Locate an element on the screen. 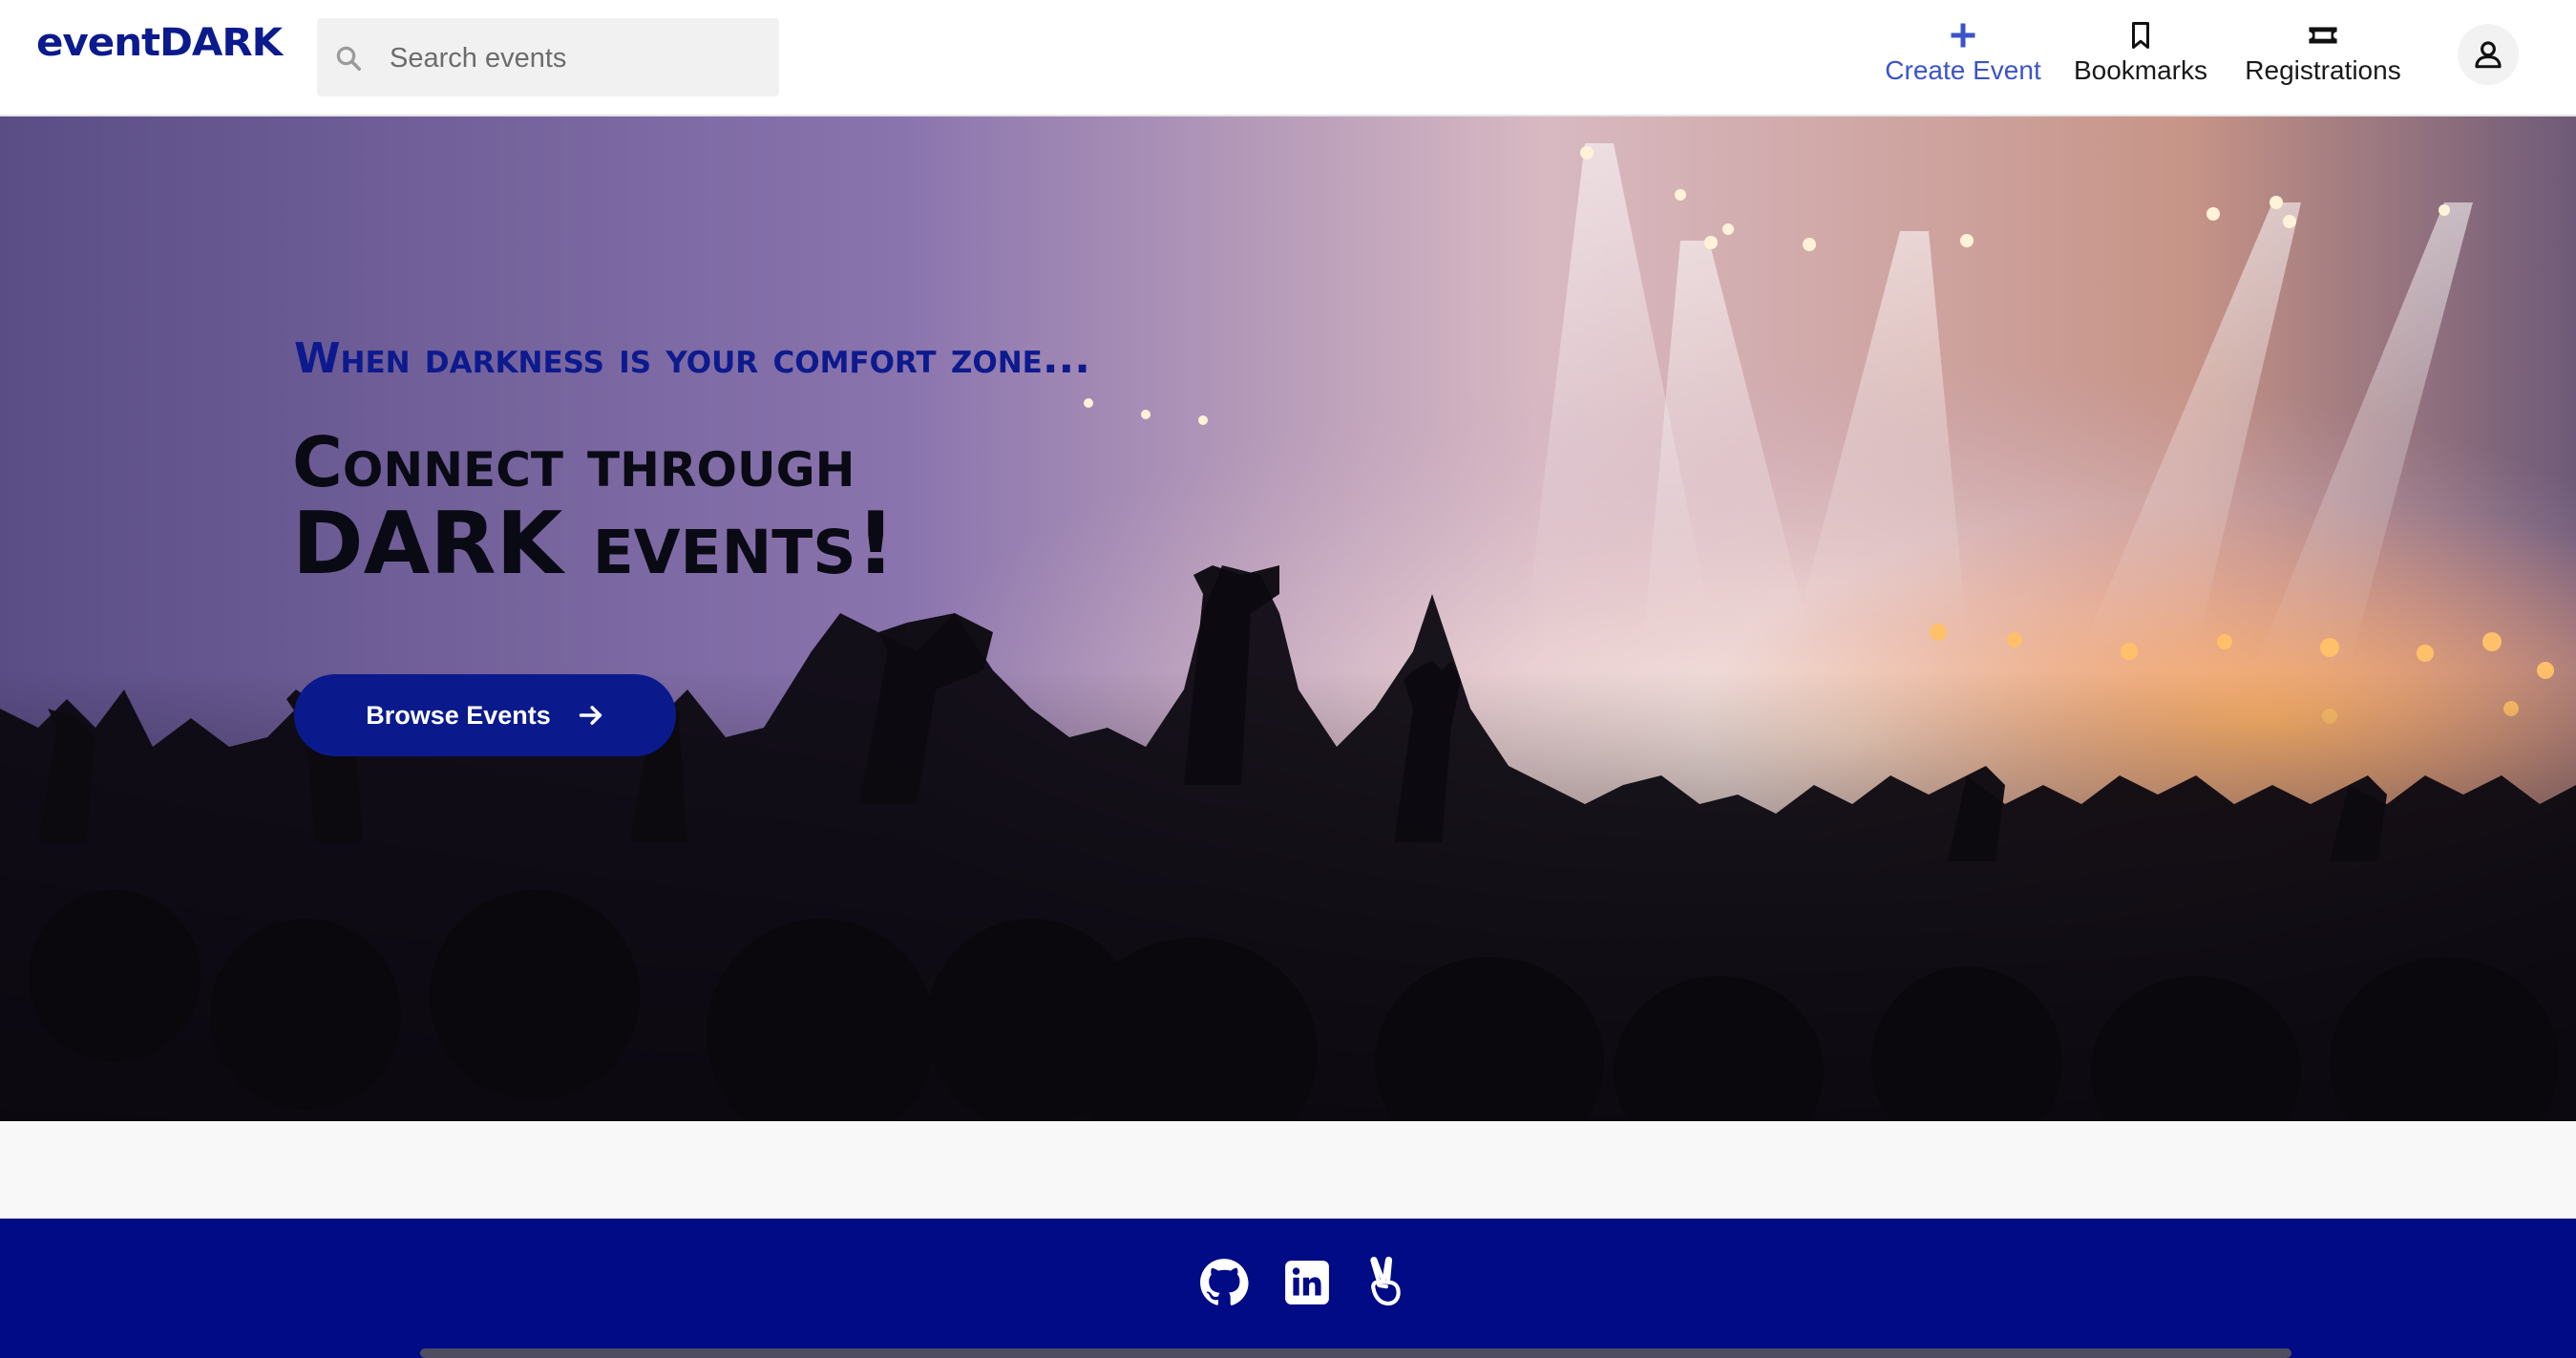 The width and height of the screenshot is (2576, 1358). search-bar is located at coordinates (548, 58).